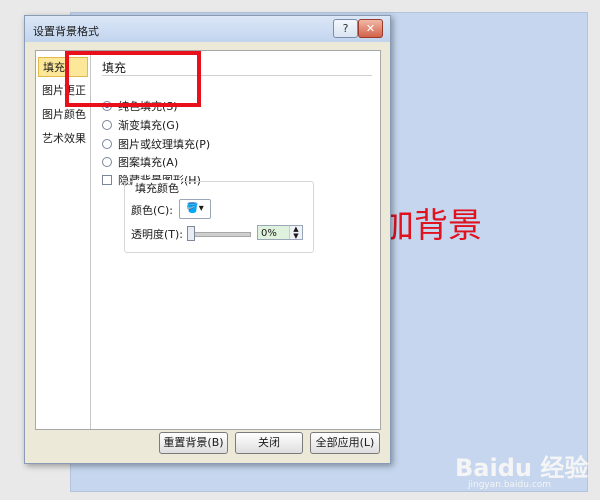  What do you see at coordinates (164, 144) in the screenshot?
I see `picture-texture-fill-label: 图片或纹理填充(P)` at bounding box center [164, 144].